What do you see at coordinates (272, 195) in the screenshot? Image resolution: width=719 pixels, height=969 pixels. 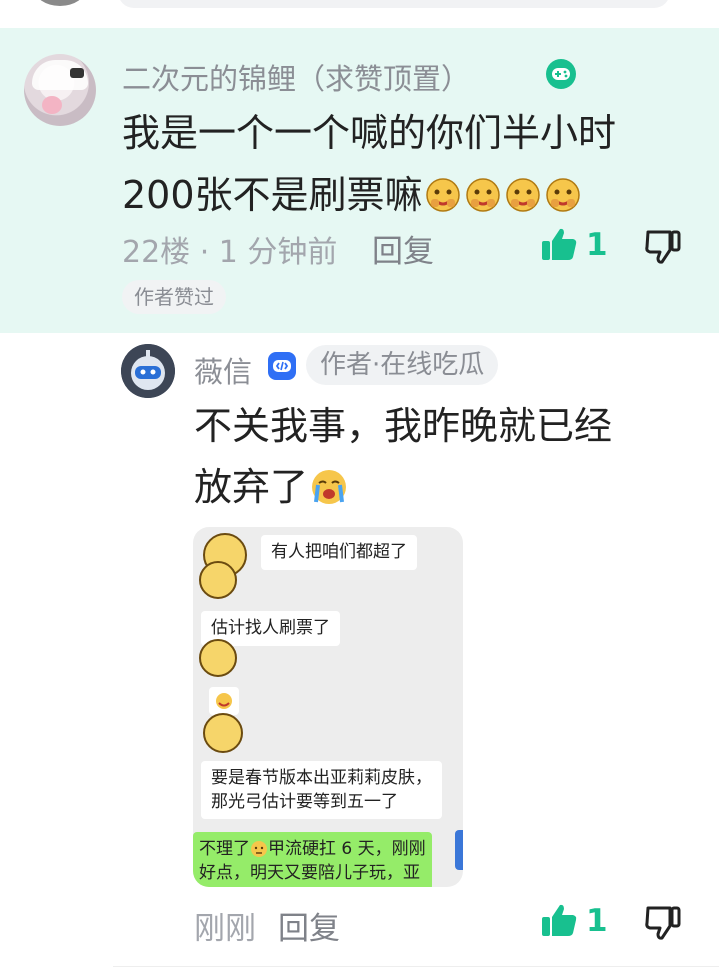 I see `comment-text-line2: 200张不是刷票嘛` at bounding box center [272, 195].